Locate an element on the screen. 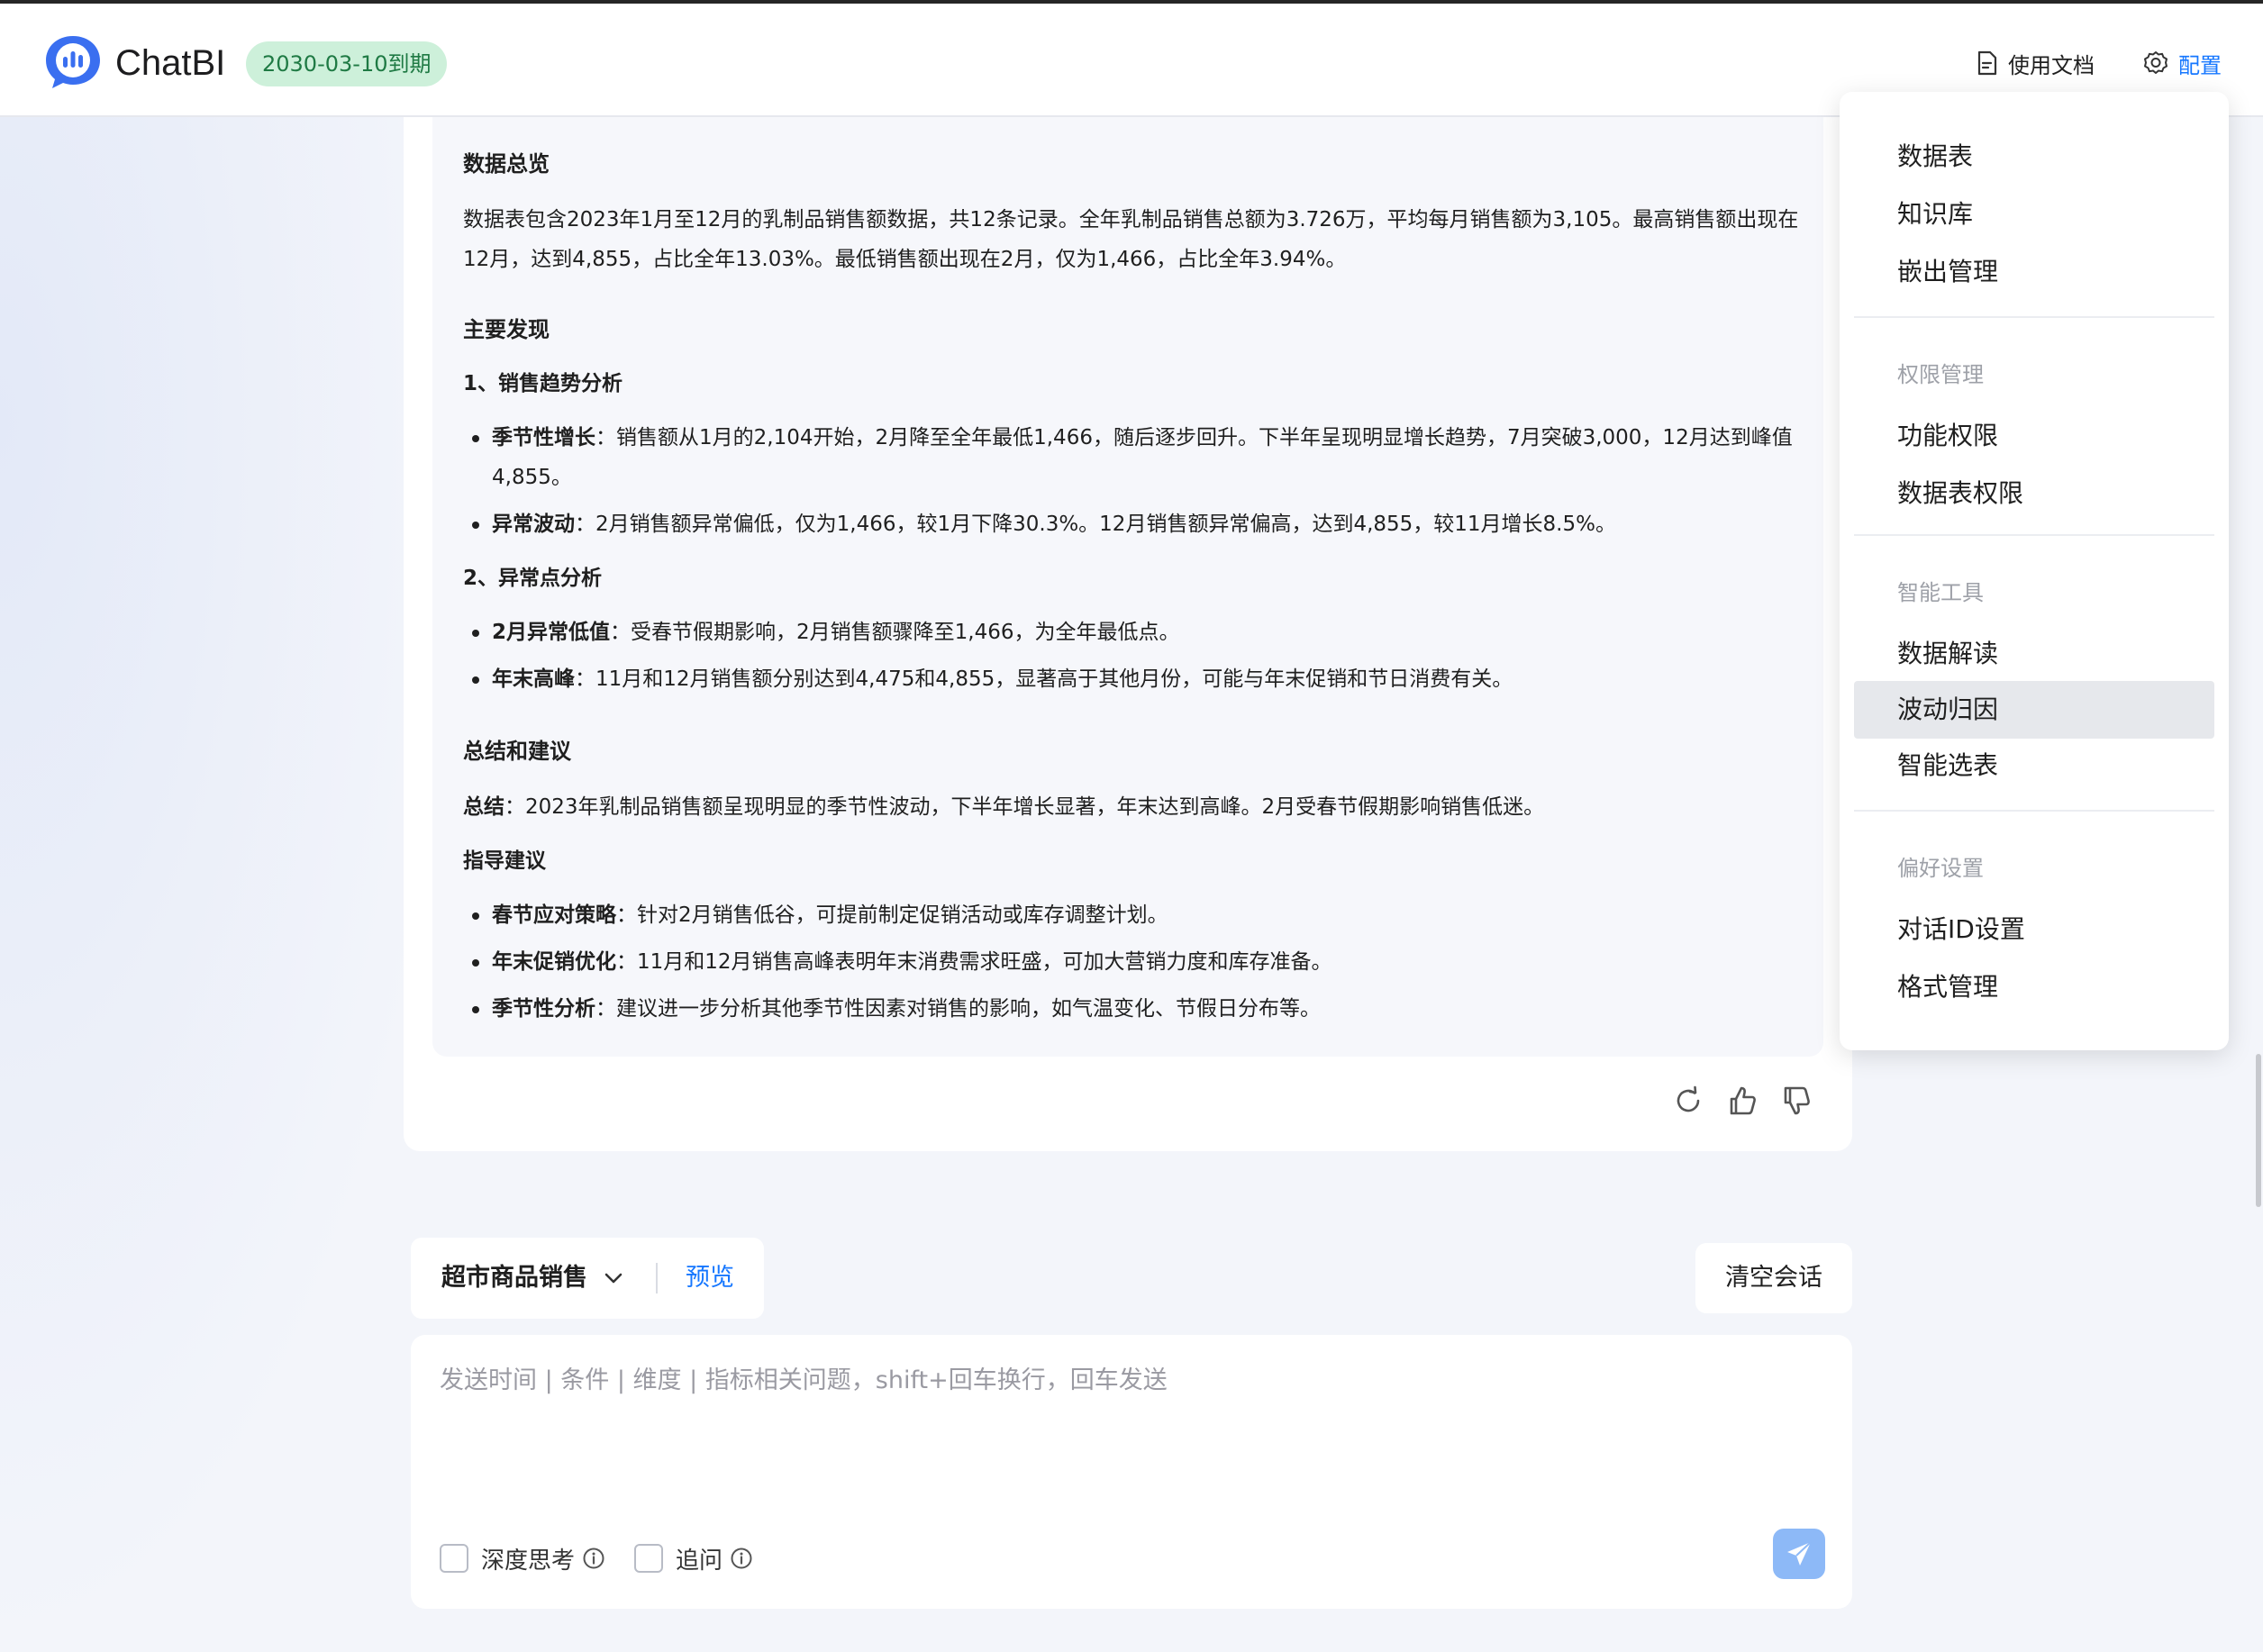 This screenshot has height=1652, width=2263. thumbs-up-icon is located at coordinates (1742, 1101).